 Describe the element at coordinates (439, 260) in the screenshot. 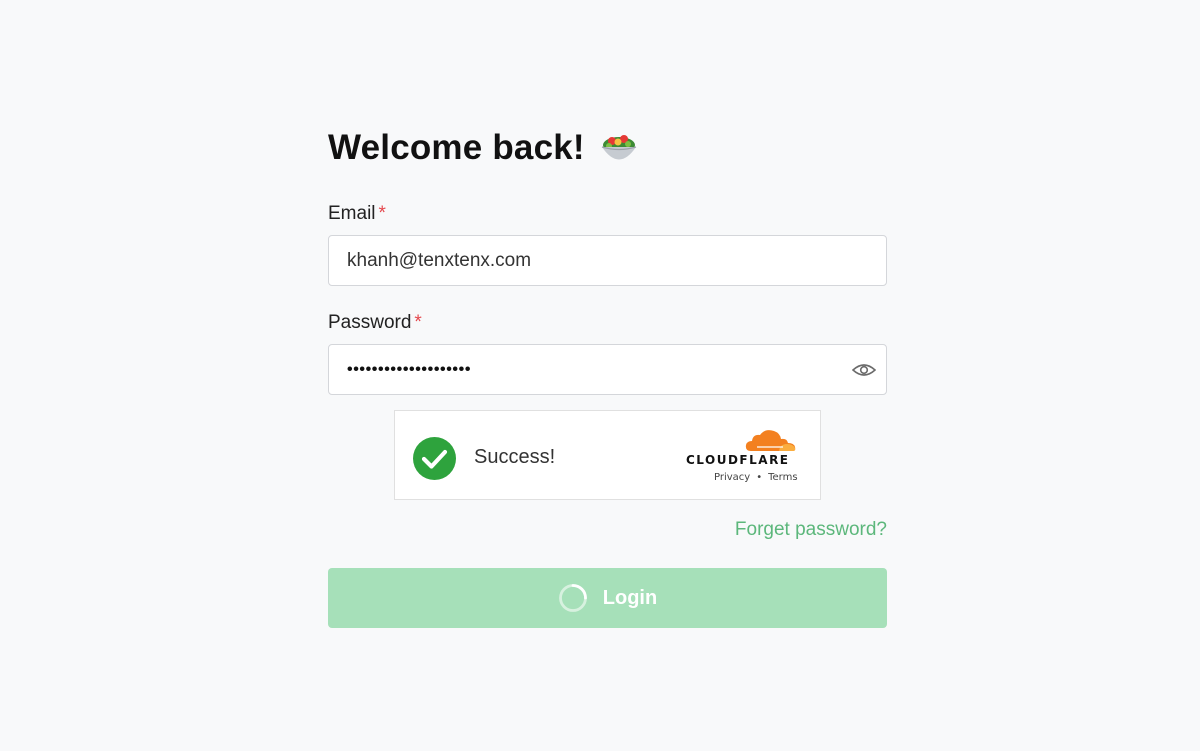

I see `email-field-value: khanh@tenxtenx.com` at that location.